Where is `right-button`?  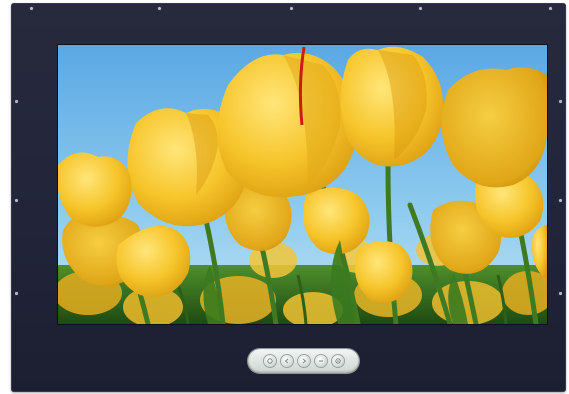
right-button is located at coordinates (303, 361).